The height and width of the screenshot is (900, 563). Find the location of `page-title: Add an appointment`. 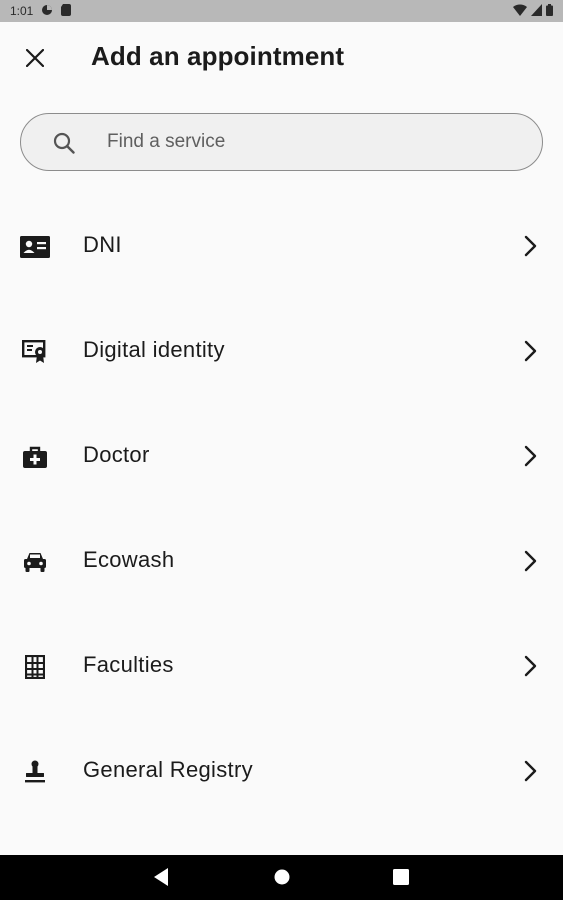

page-title: Add an appointment is located at coordinates (218, 56).